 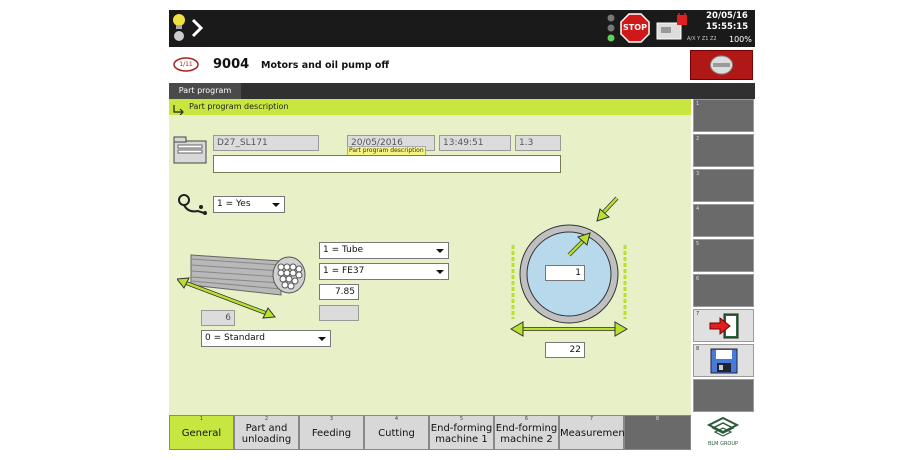 I want to click on time-text: 15:55:15, so click(x=727, y=27).